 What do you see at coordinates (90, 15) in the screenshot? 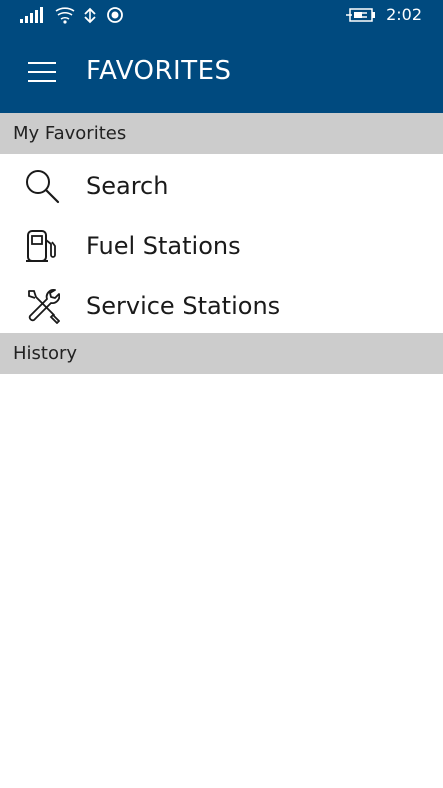
I see `data-sync-icon` at bounding box center [90, 15].